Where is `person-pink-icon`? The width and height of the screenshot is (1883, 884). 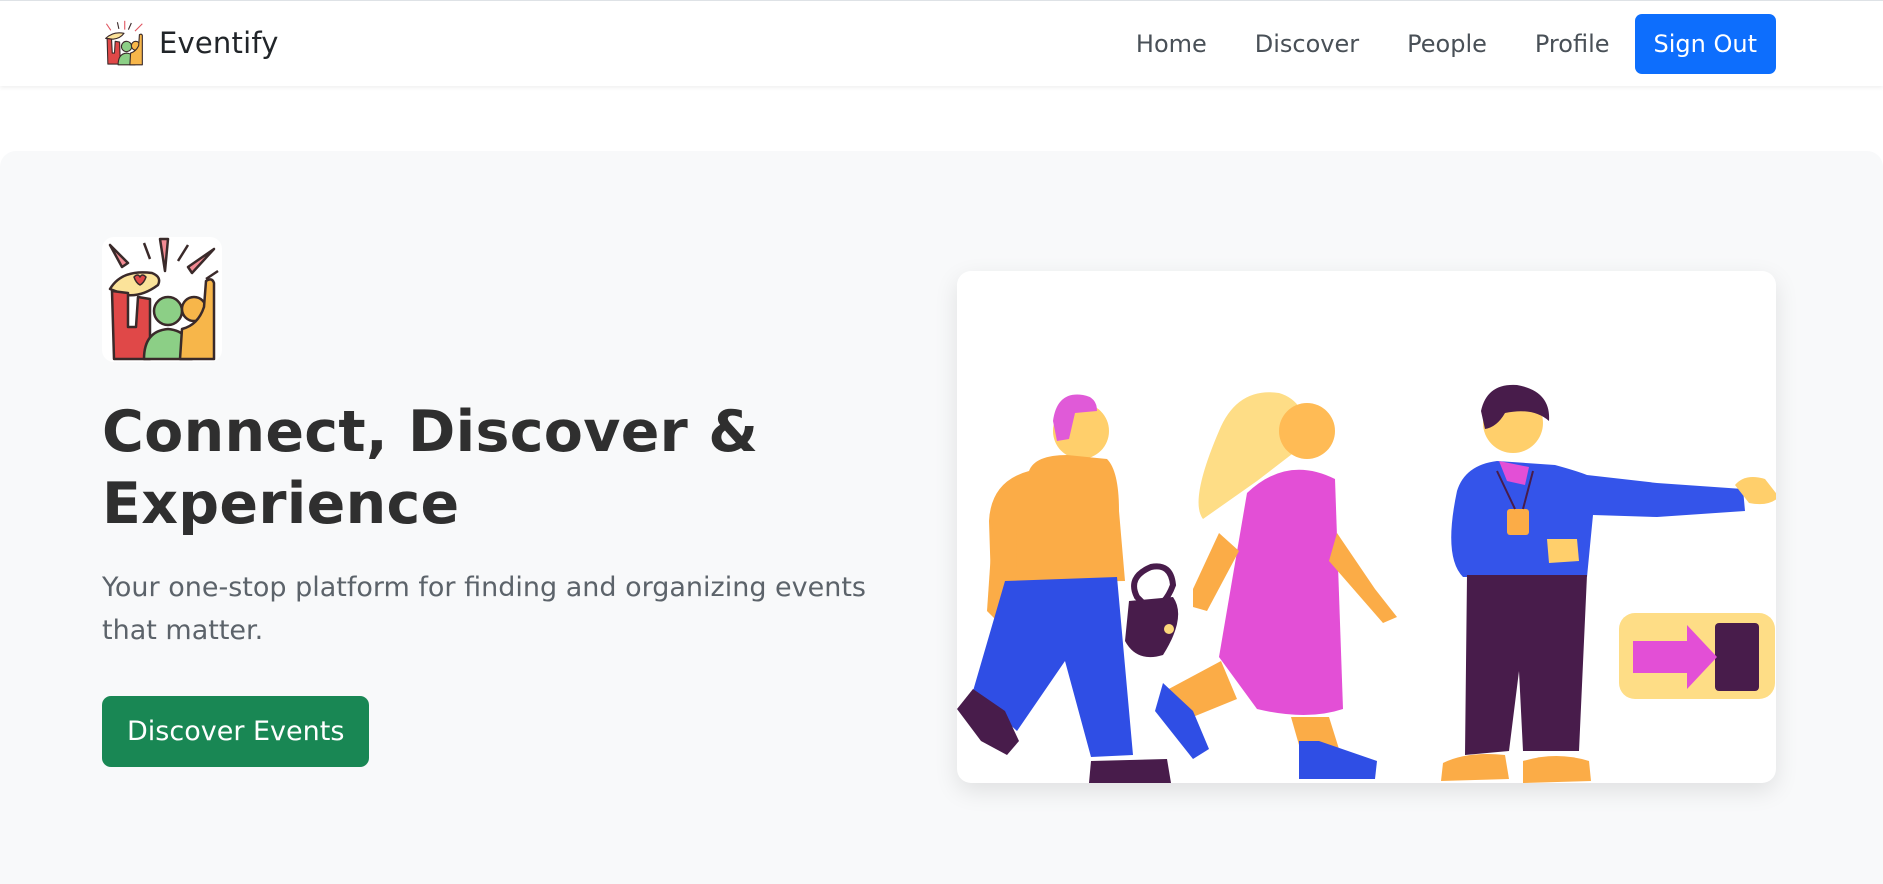 person-pink-icon is located at coordinates (1276, 585).